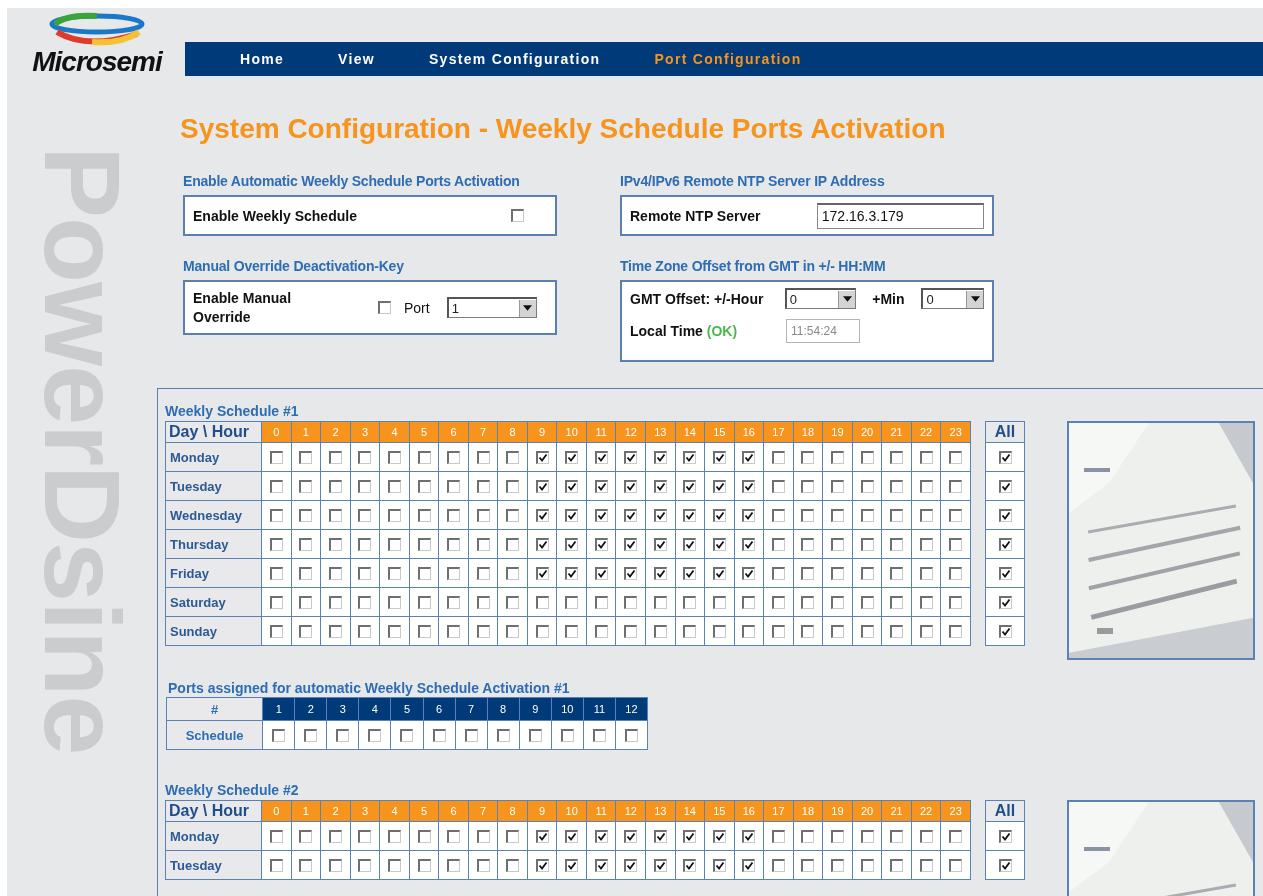  Describe the element at coordinates (728, 59) in the screenshot. I see `nav-link: Port Configuration` at that location.